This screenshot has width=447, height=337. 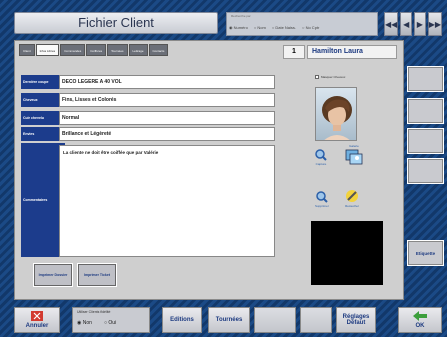 What do you see at coordinates (354, 157) in the screenshot?
I see `gallery-icon` at bounding box center [354, 157].